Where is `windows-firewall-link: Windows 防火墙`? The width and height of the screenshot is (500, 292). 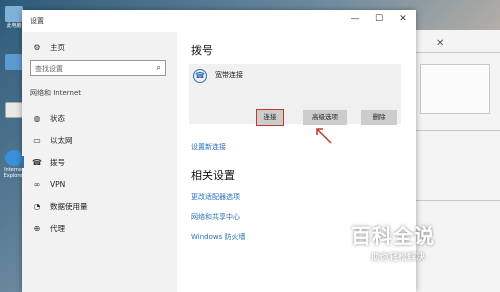 windows-firewall-link: Windows 防火墙 is located at coordinates (218, 237).